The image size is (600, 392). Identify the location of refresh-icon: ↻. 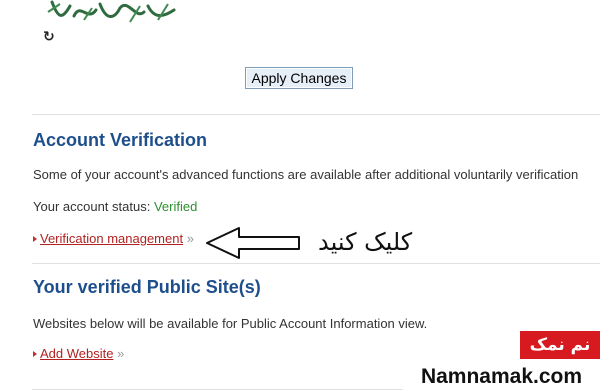
(49, 36).